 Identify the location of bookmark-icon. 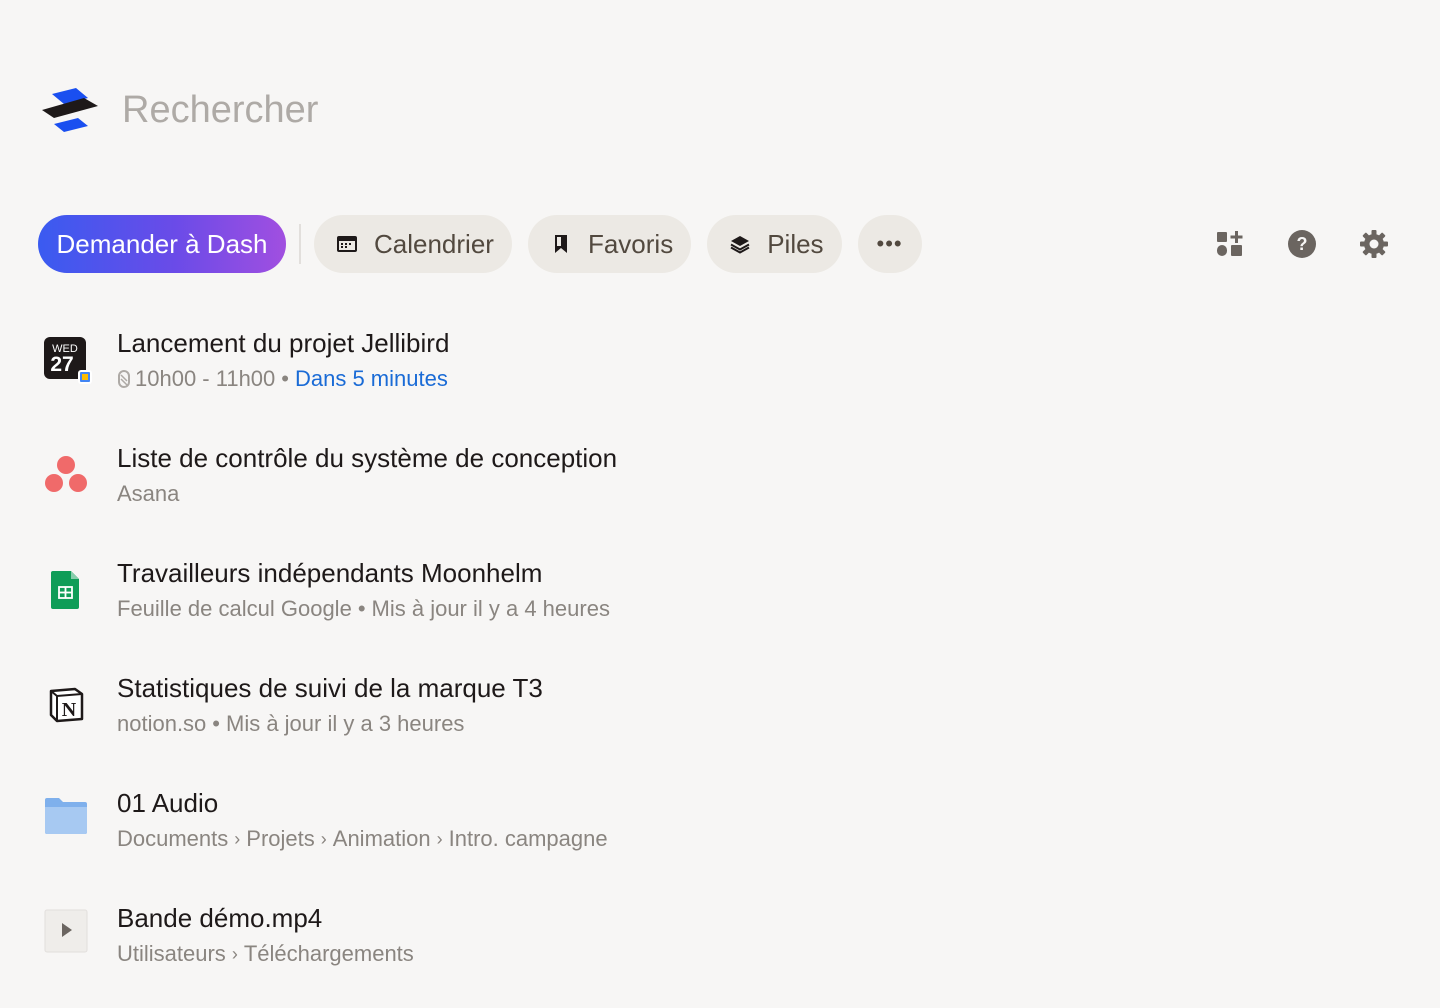
(561, 244).